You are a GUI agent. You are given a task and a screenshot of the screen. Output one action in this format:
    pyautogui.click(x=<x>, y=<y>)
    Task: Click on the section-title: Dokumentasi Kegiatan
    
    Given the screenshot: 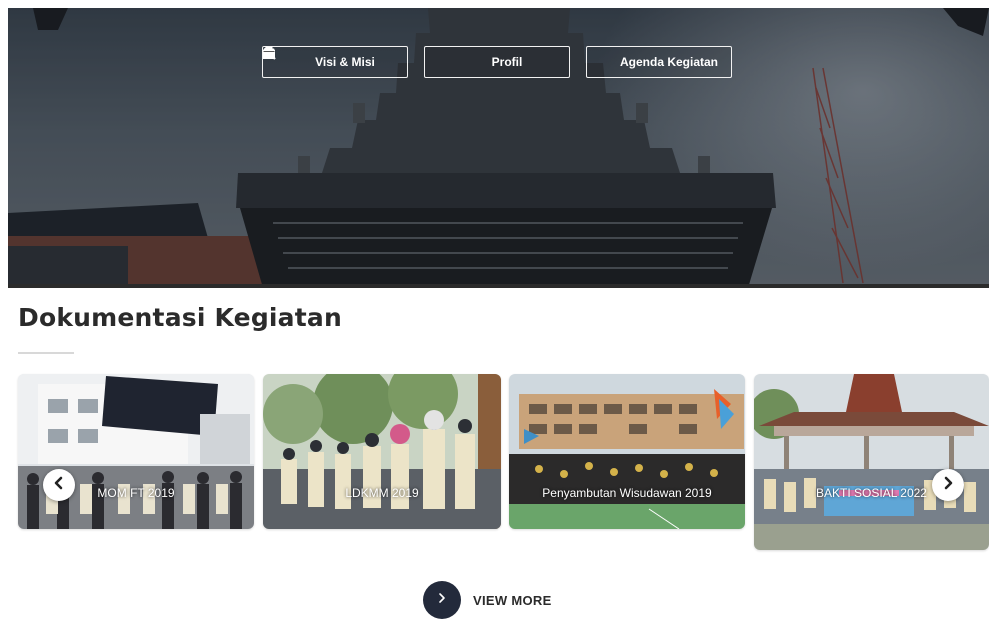 What is the action you would take?
    pyautogui.click(x=180, y=317)
    